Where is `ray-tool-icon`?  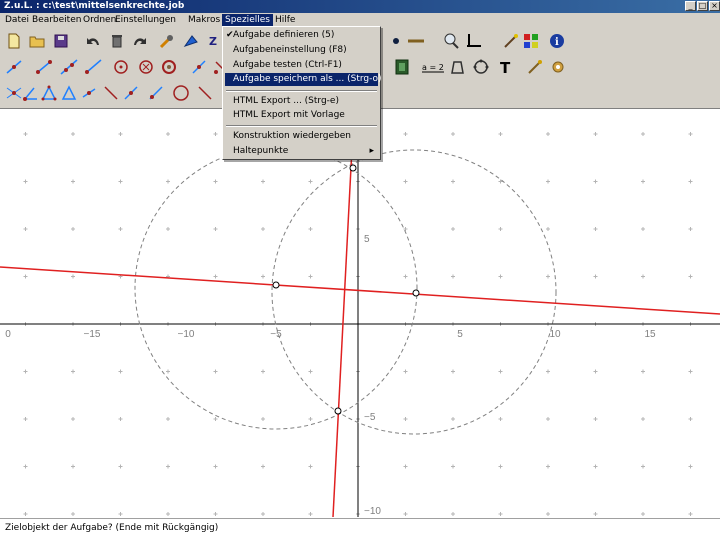
ray-tool-icon is located at coordinates (93, 67).